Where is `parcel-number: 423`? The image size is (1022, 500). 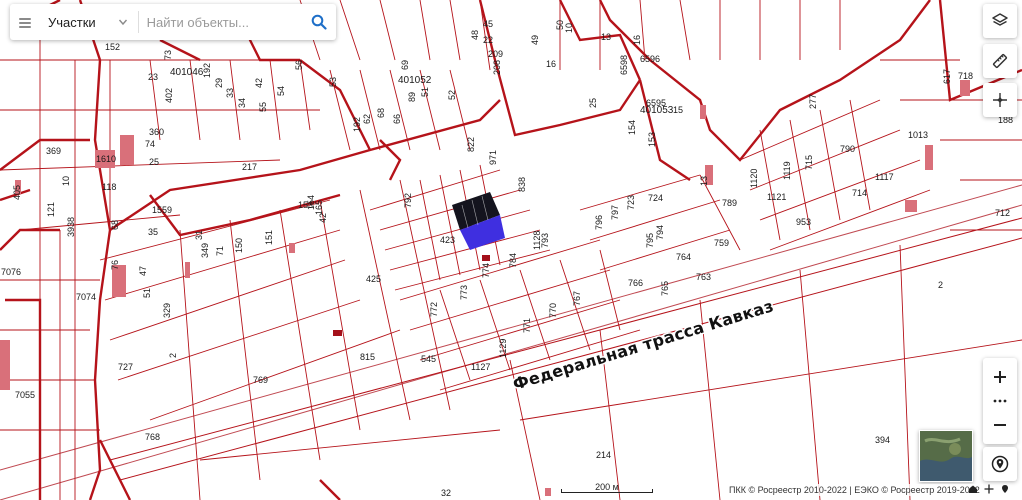 parcel-number: 423 is located at coordinates (447, 240).